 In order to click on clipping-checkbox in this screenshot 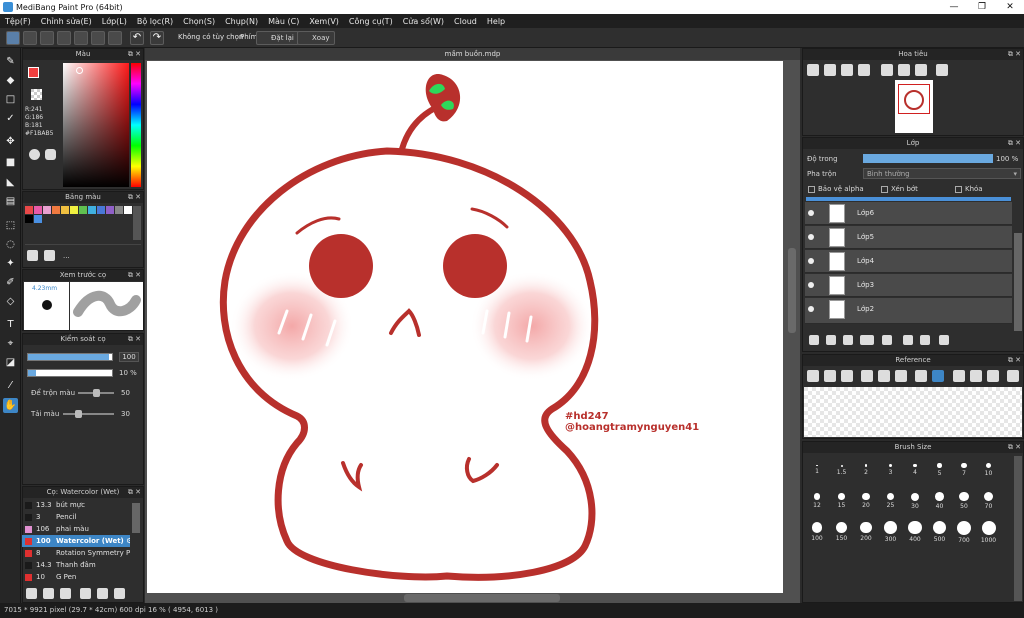, I will do `click(884, 189)`.